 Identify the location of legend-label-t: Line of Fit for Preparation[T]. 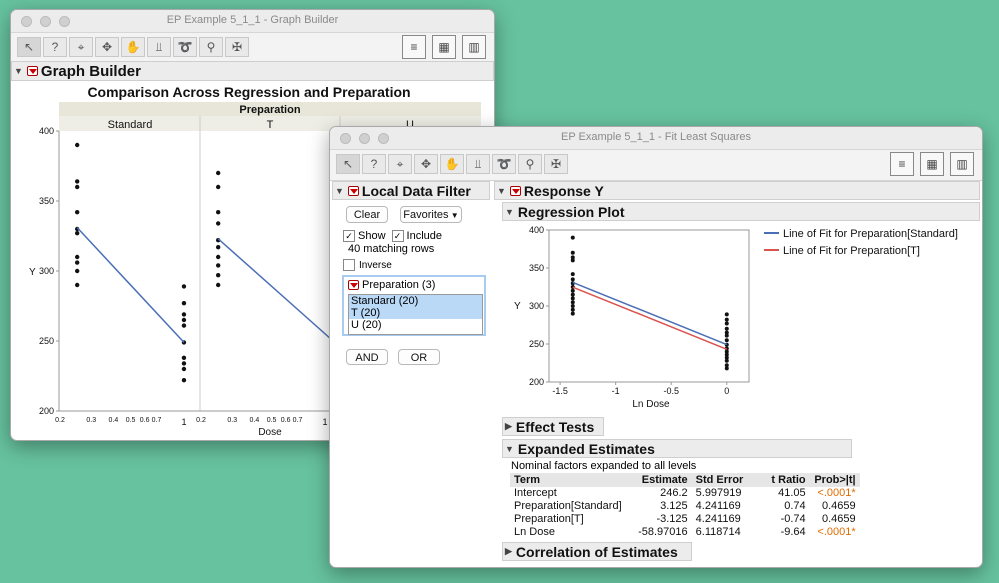
(851, 251).